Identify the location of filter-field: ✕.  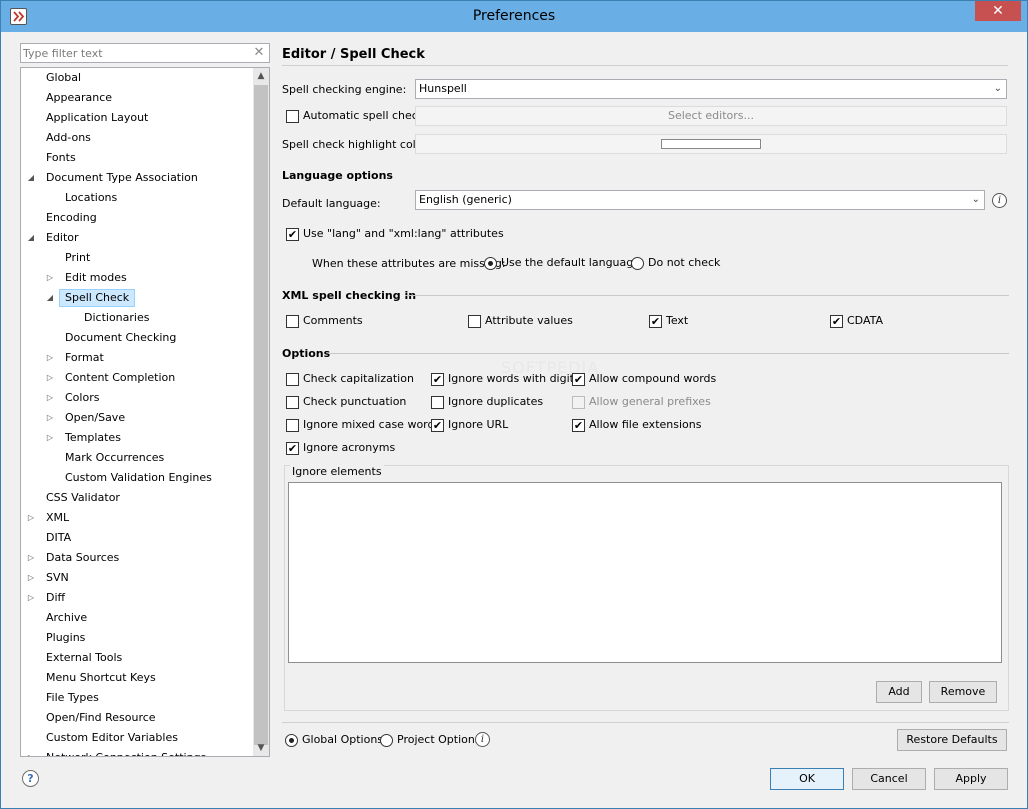
(145, 53).